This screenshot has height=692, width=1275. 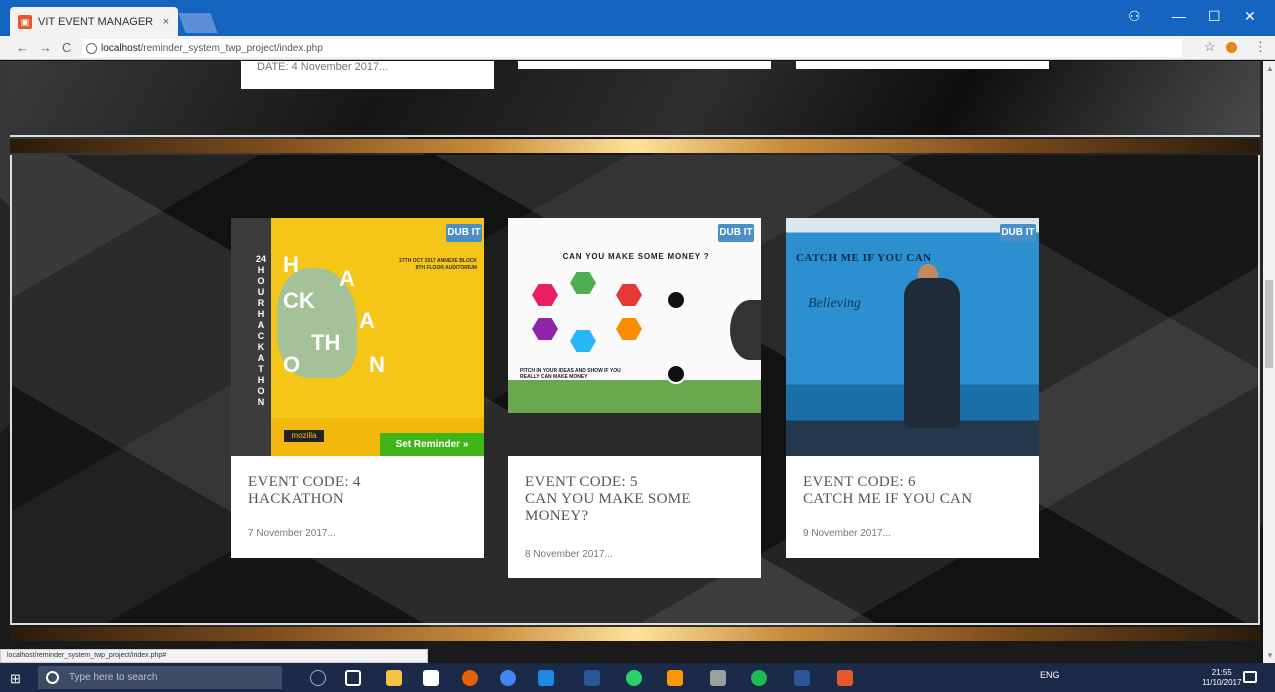 I want to click on poster-letter: TH, so click(x=326, y=342).